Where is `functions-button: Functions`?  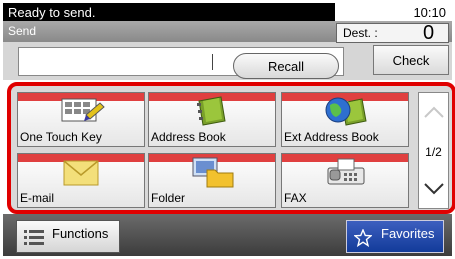
functions-button: Functions is located at coordinates (68, 236).